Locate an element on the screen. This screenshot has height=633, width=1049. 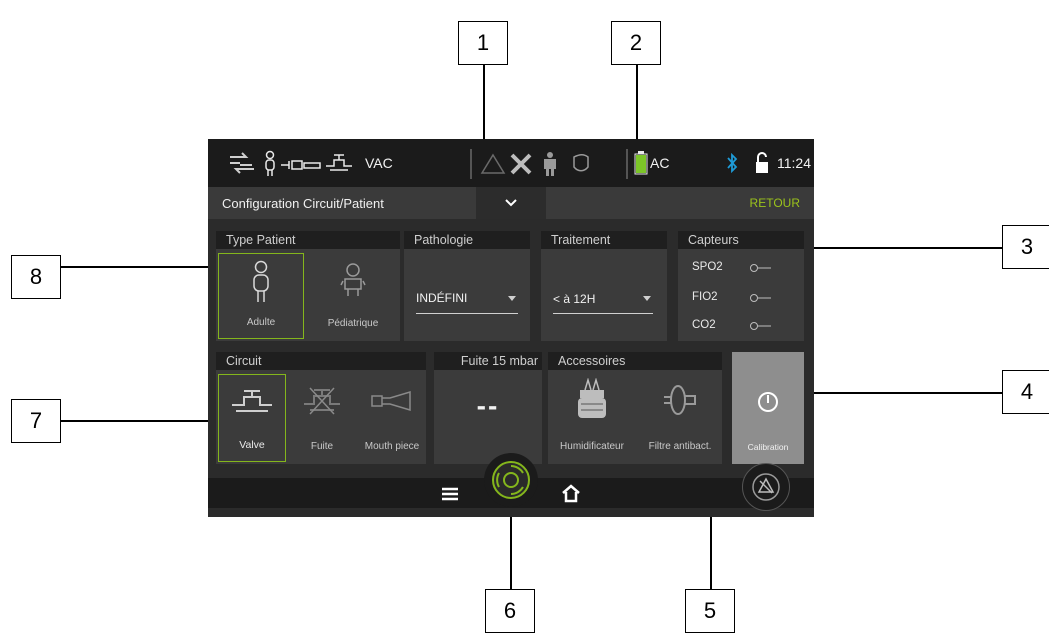
callout-7: 7 is located at coordinates (36, 421).